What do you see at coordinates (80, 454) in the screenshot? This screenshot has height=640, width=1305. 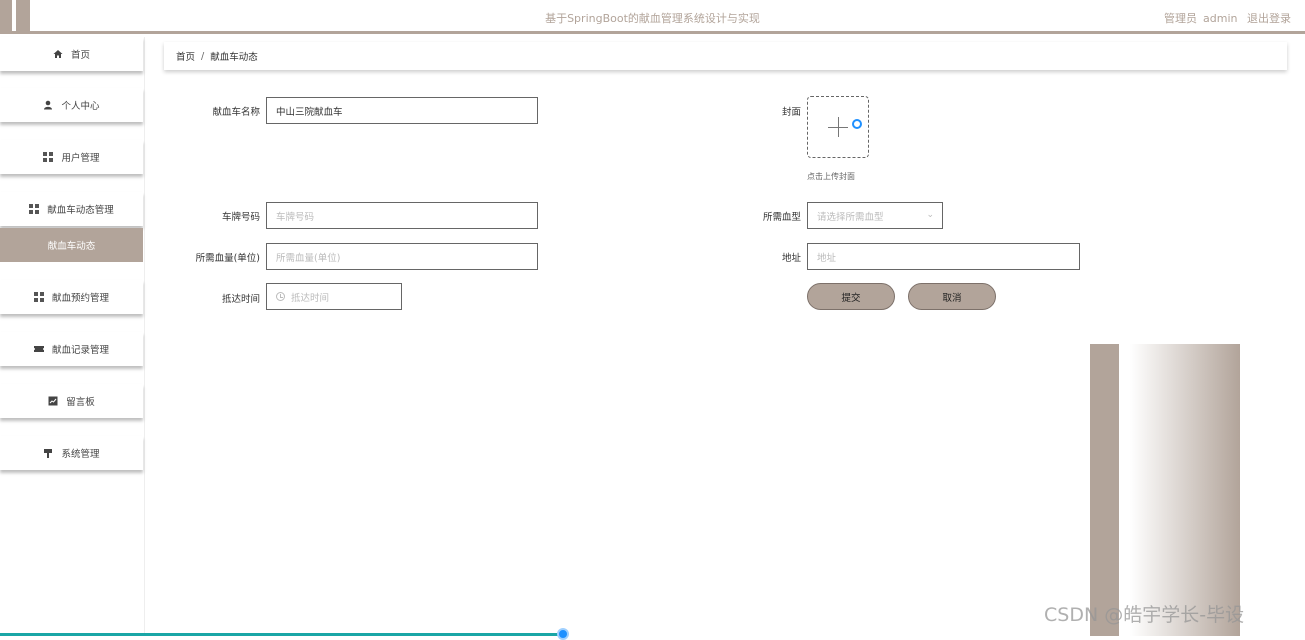 I see `sidebar-item-label: 系统管理` at bounding box center [80, 454].